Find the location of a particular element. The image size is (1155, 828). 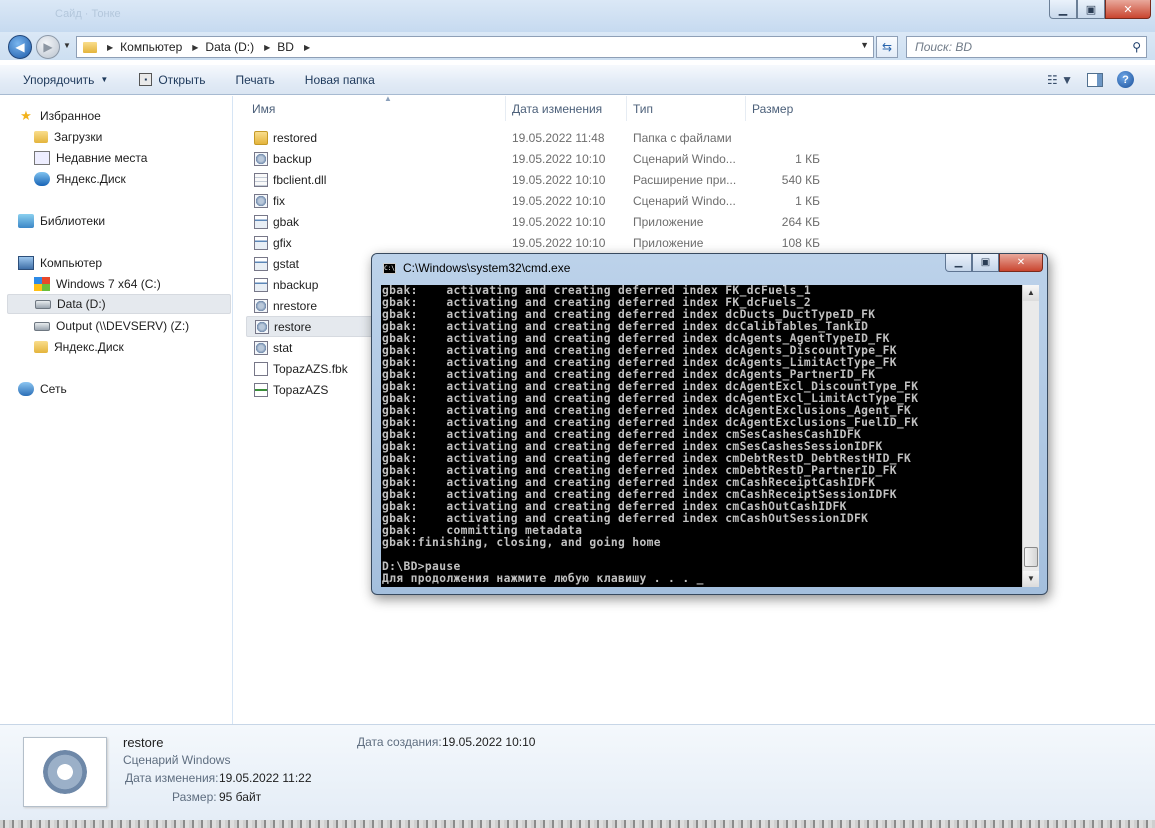

file-name: stat is located at coordinates (283, 347).